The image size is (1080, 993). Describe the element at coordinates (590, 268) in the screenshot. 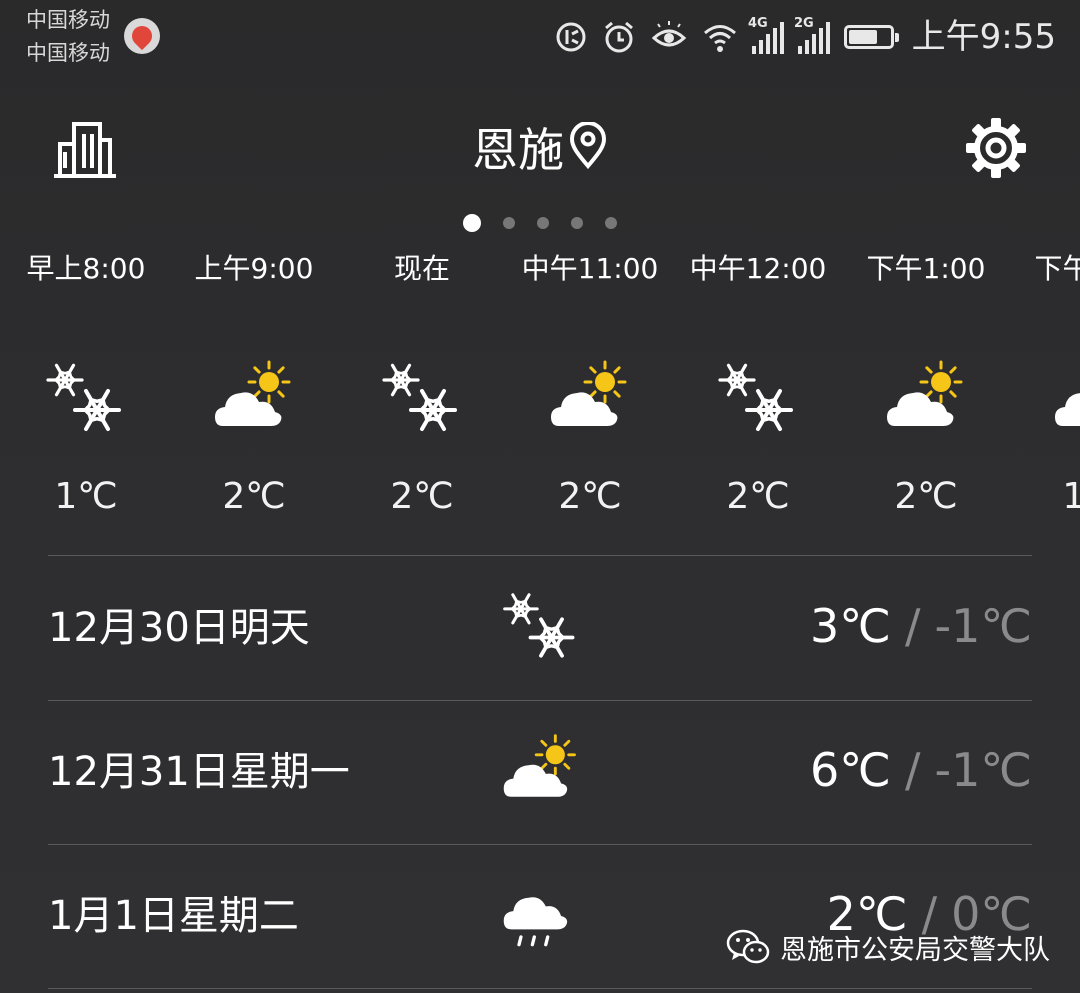

I see `hour-time: 中午11:00` at that location.